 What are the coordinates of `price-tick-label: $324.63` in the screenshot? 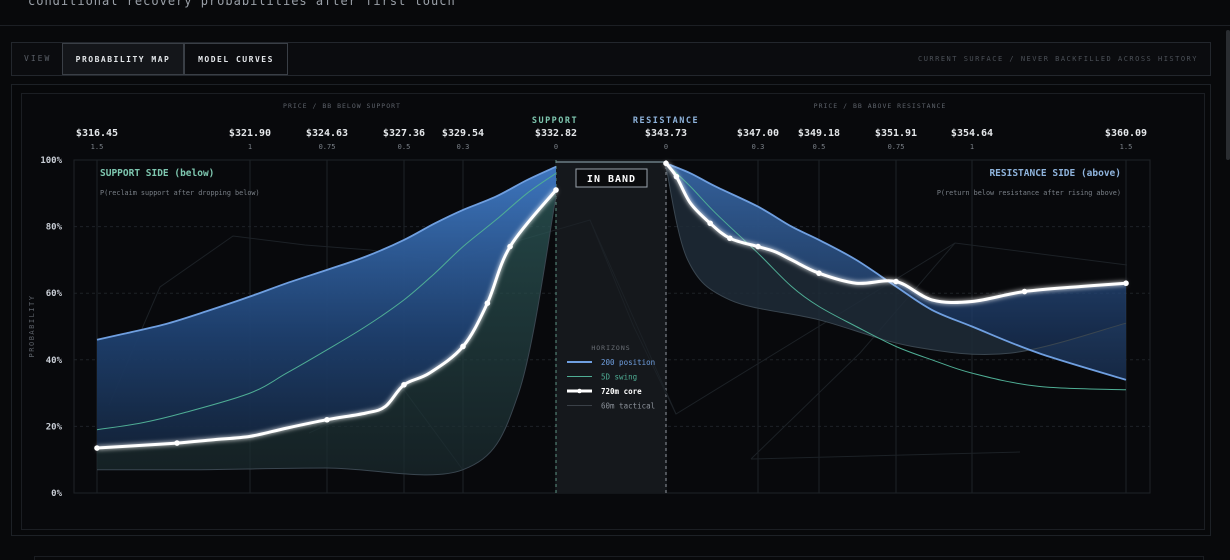 It's located at (327, 133).